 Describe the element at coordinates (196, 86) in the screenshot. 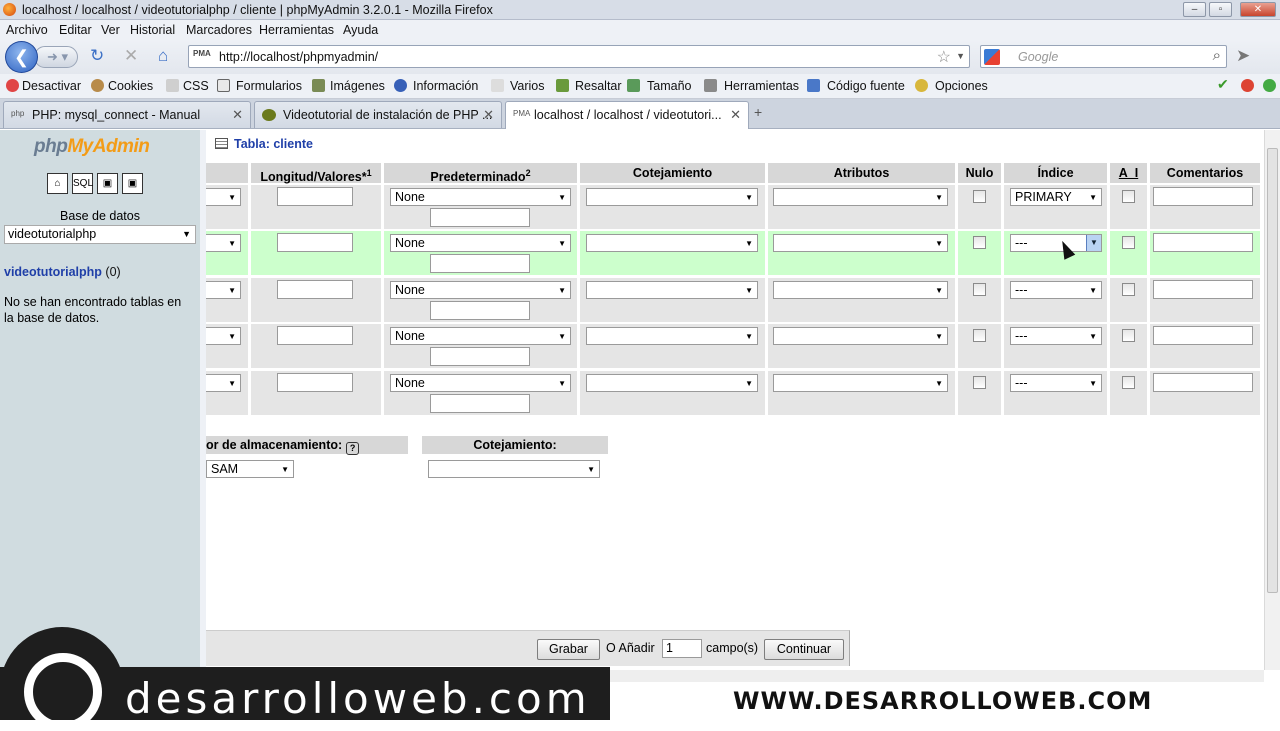

I see `devbar-css: CSS` at that location.